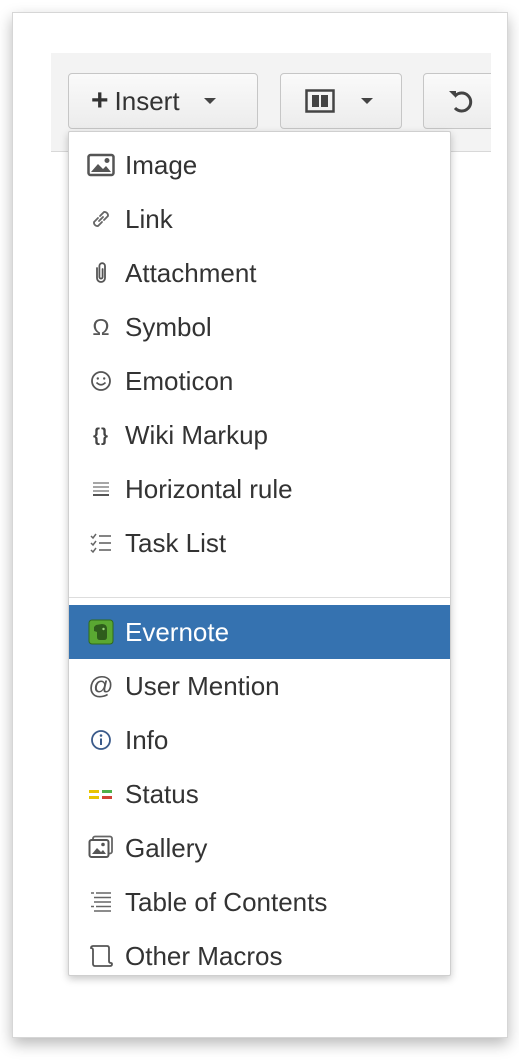 This screenshot has height=1063, width=519. Describe the element at coordinates (176, 542) in the screenshot. I see `menu-item-label: Task List` at that location.